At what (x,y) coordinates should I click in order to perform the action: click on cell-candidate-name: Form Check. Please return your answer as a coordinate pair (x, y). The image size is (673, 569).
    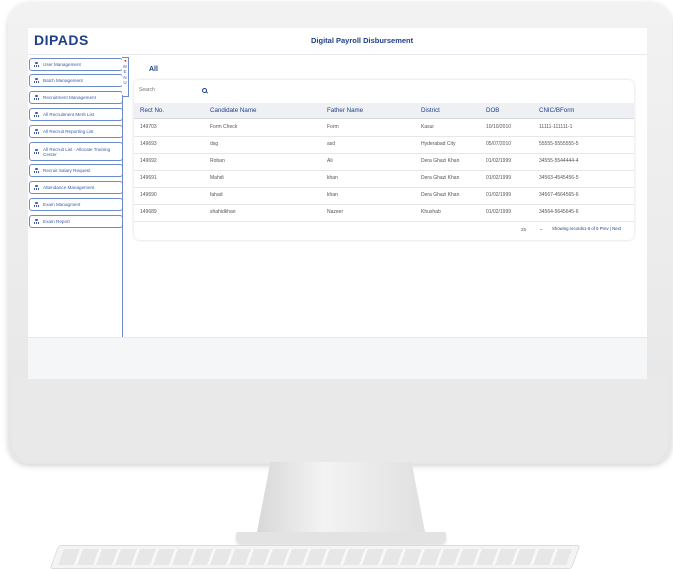
    Looking at the image, I should click on (224, 127).